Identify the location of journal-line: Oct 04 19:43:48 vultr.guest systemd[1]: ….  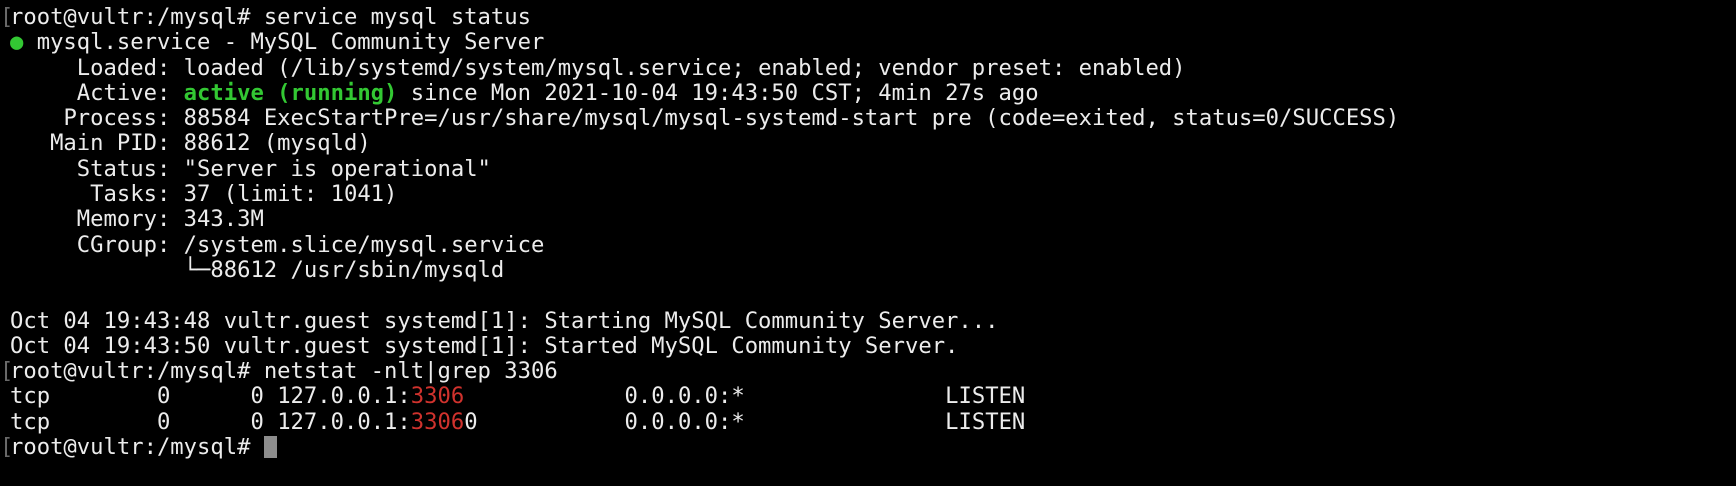
(504, 321).